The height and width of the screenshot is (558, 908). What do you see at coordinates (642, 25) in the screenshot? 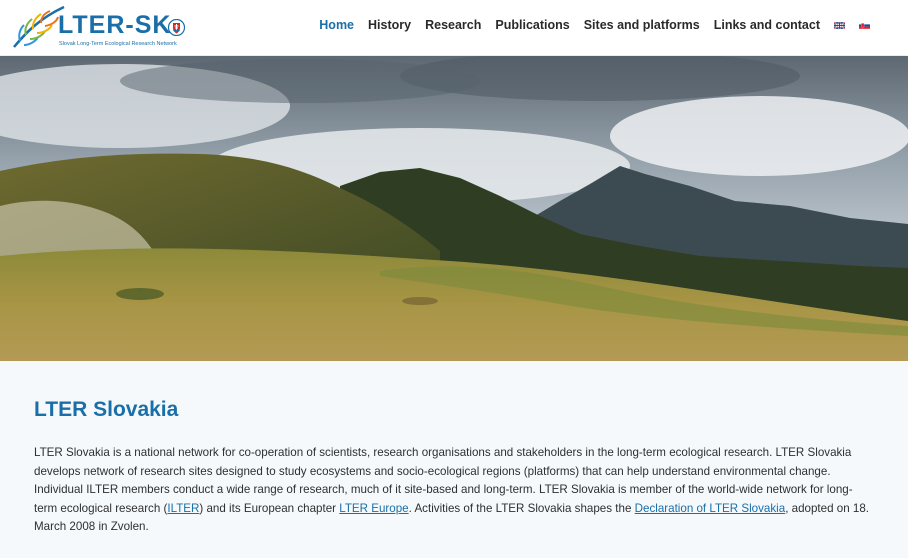
I see `nav-sites-and-platforms: Sites and platforms` at bounding box center [642, 25].